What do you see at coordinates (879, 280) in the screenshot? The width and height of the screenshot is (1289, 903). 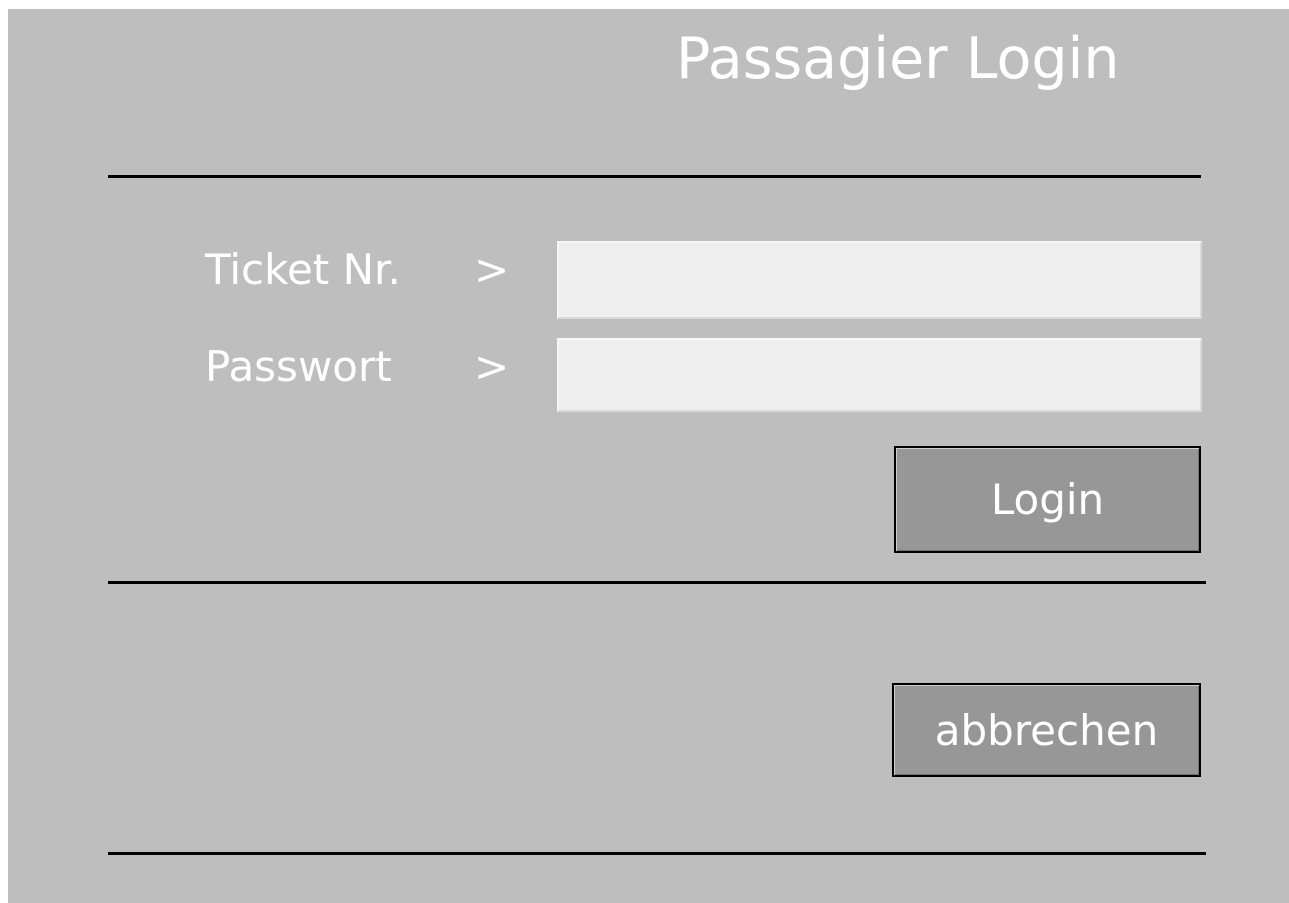 I see `ticket-number-input` at bounding box center [879, 280].